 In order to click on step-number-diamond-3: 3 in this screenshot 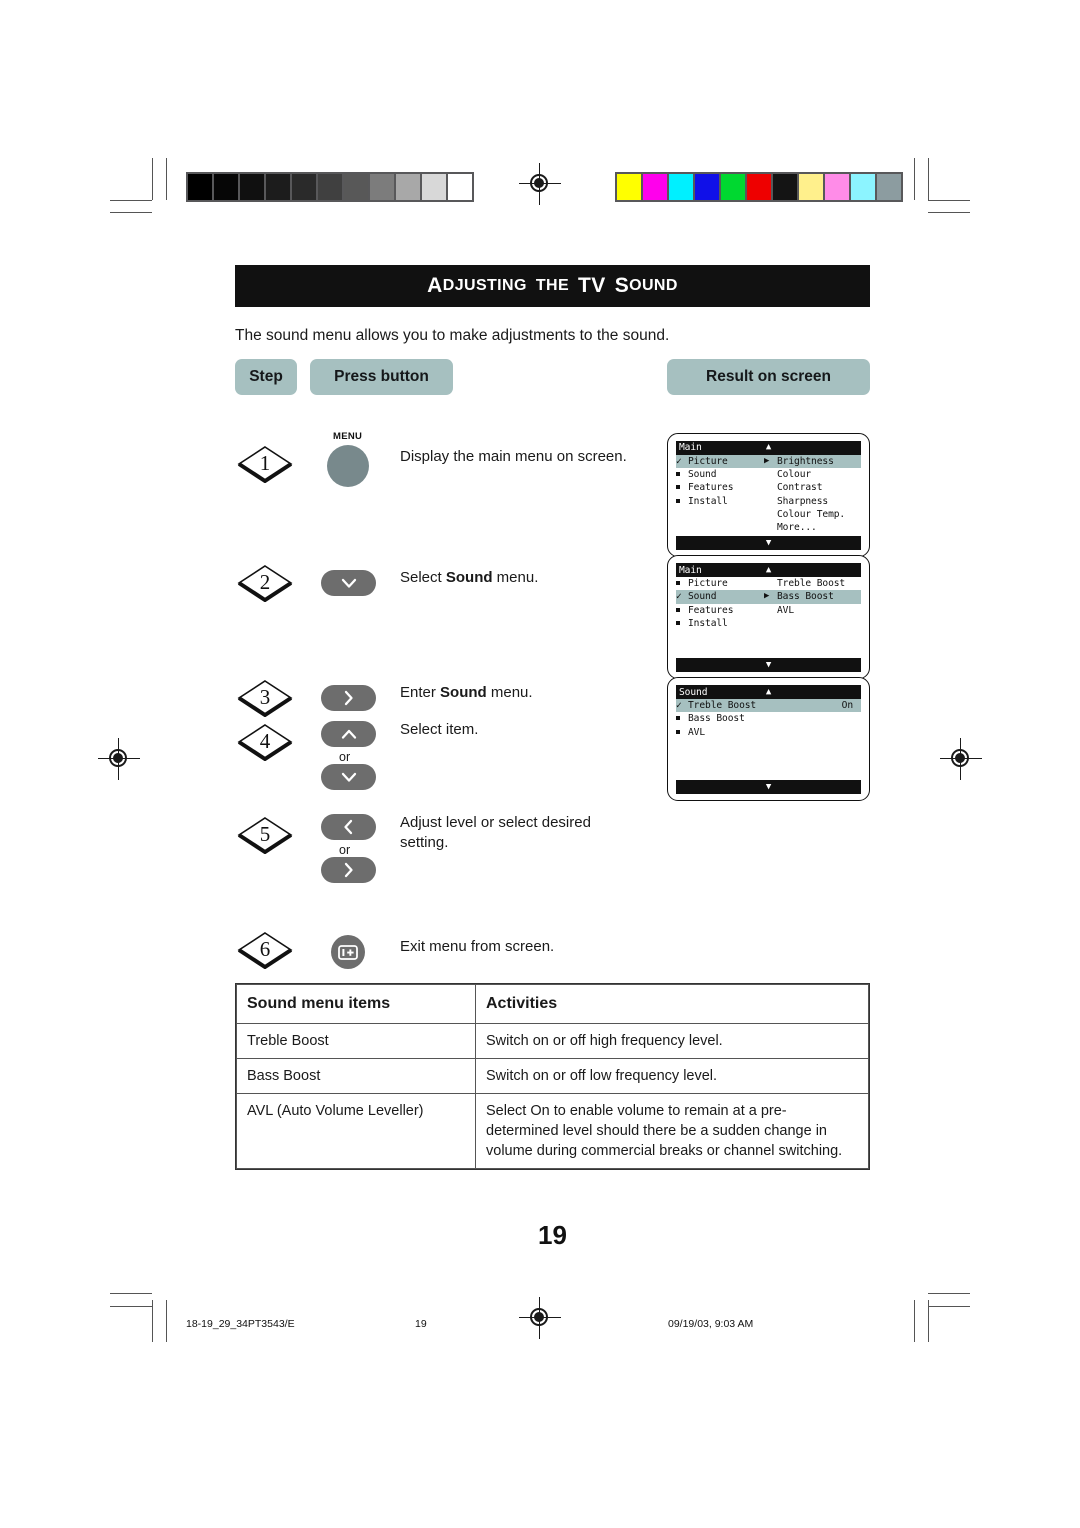, I will do `click(265, 698)`.